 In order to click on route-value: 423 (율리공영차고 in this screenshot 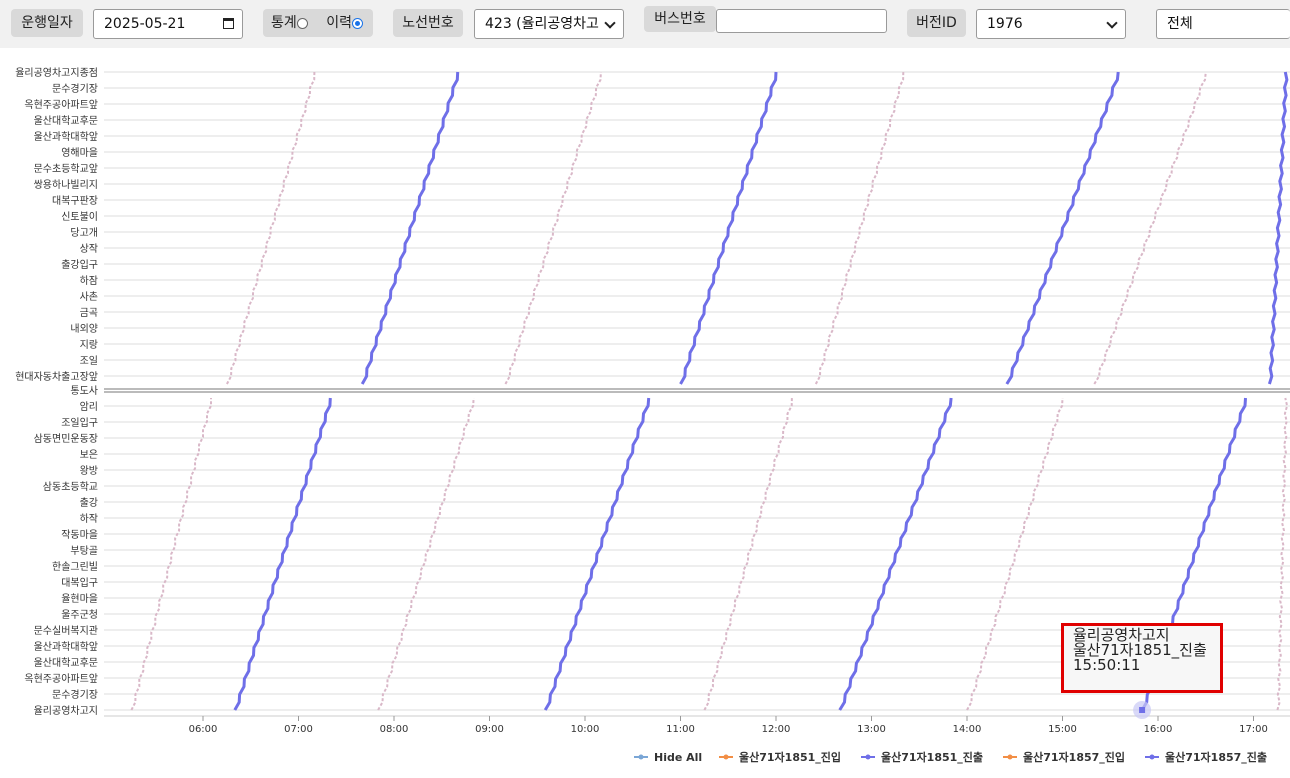, I will do `click(542, 24)`.